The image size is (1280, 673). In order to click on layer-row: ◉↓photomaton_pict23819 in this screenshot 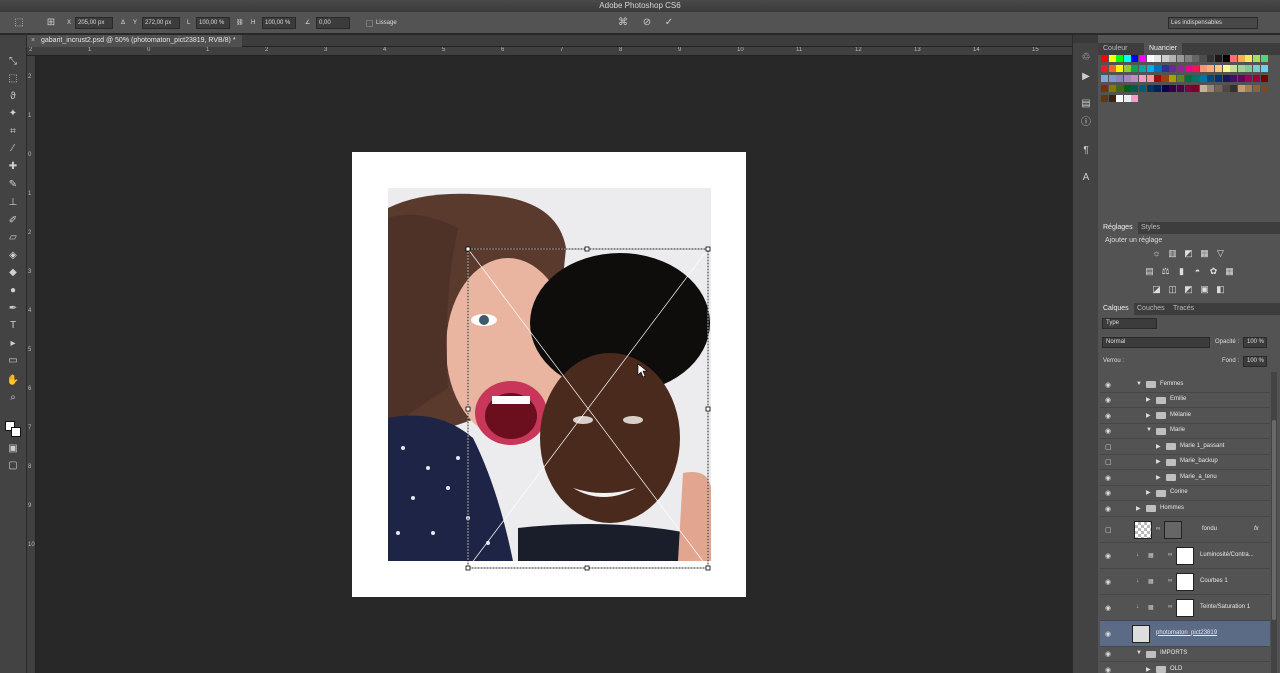, I will do `click(1185, 633)`.